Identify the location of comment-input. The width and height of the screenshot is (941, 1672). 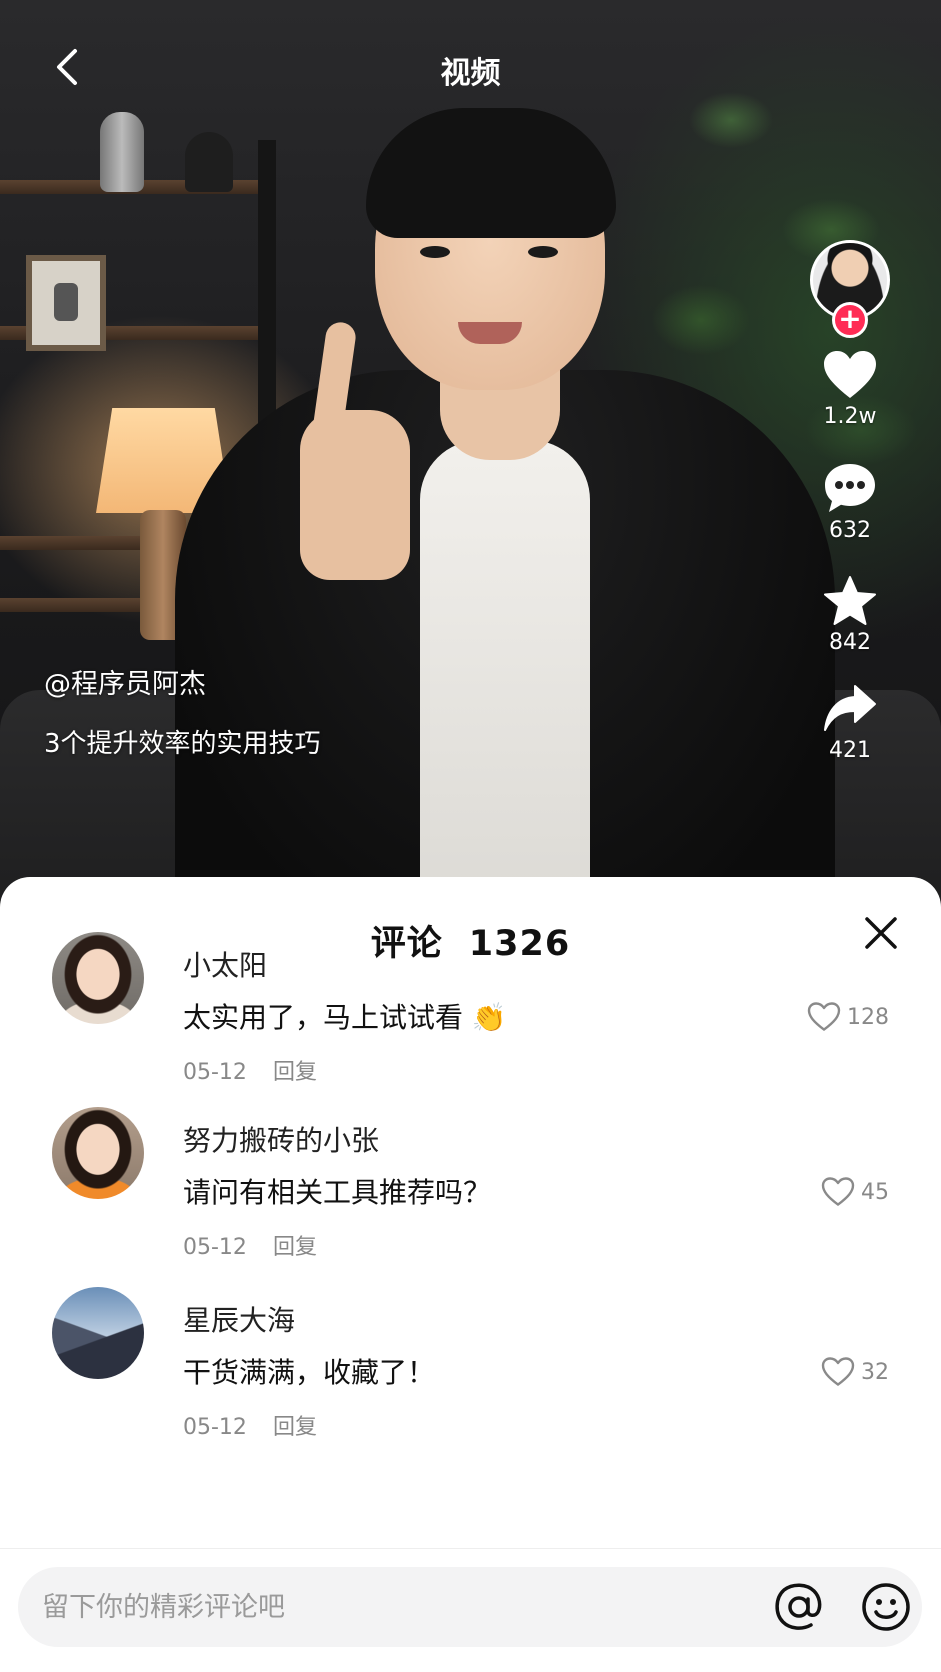
(392, 1607).